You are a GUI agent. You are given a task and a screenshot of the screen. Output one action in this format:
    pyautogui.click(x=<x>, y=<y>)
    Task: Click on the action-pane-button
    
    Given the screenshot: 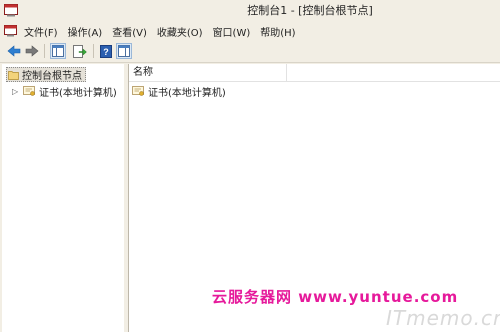 What is the action you would take?
    pyautogui.click(x=124, y=51)
    